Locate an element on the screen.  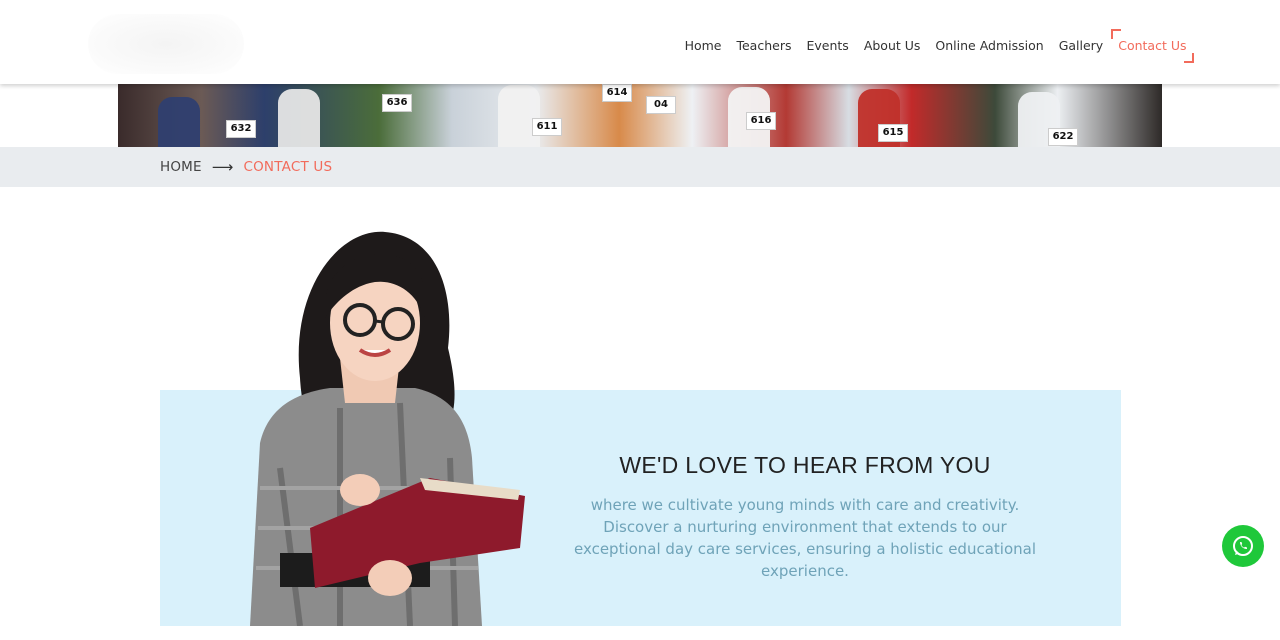
banner-bib: 614 is located at coordinates (617, 93).